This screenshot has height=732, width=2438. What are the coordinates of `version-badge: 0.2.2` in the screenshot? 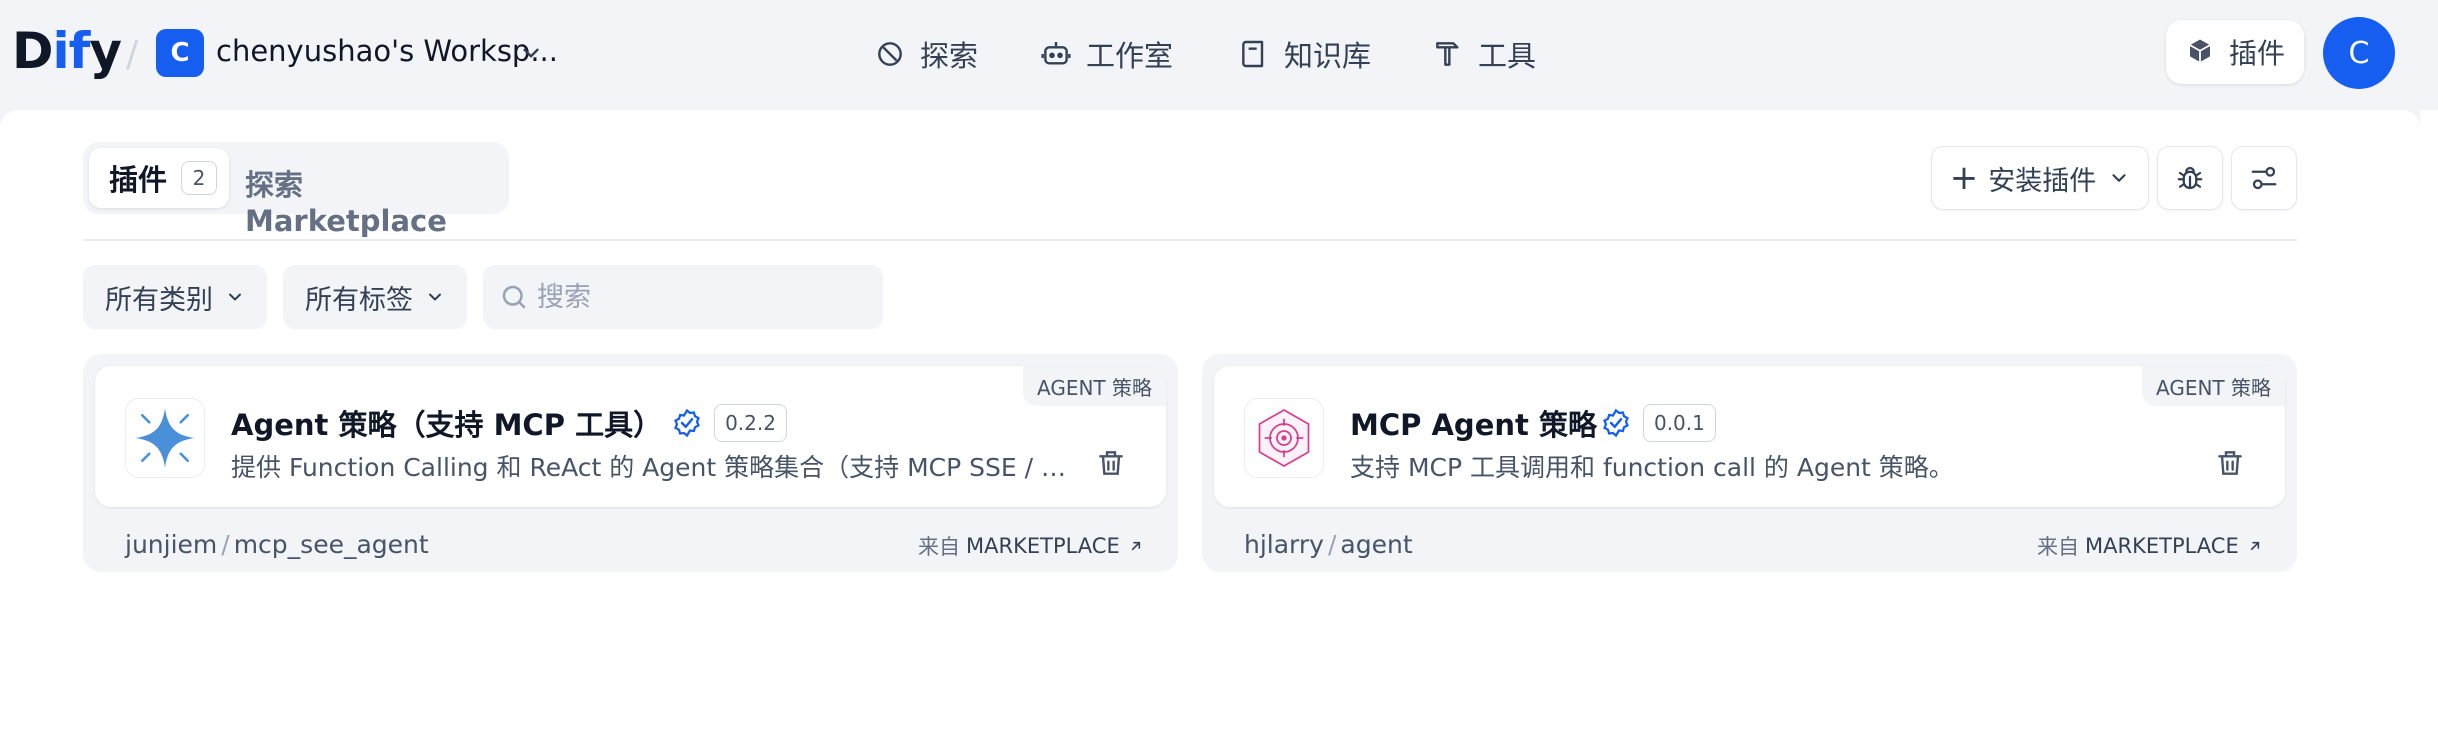 It's located at (750, 423).